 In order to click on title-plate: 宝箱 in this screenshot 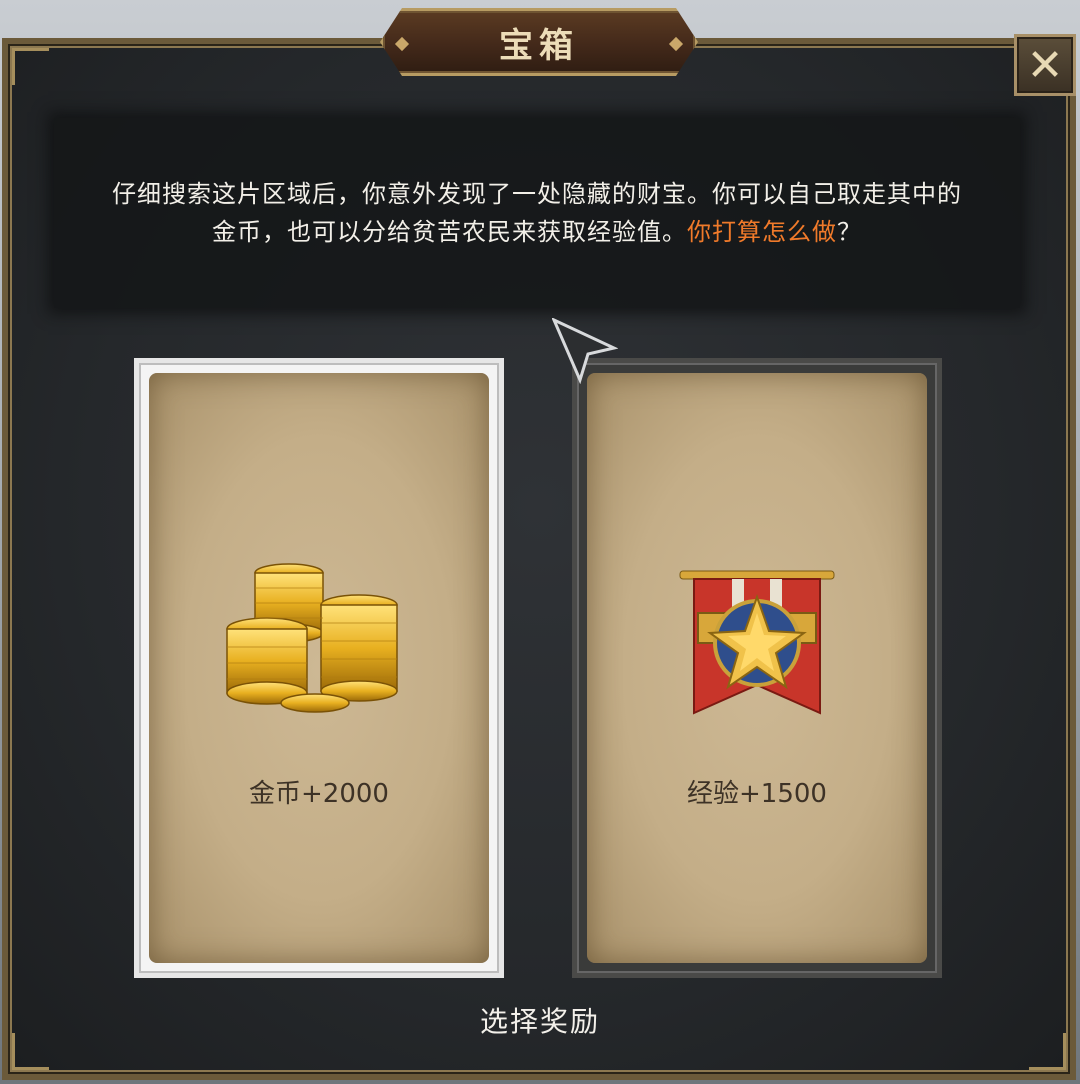, I will do `click(539, 42)`.